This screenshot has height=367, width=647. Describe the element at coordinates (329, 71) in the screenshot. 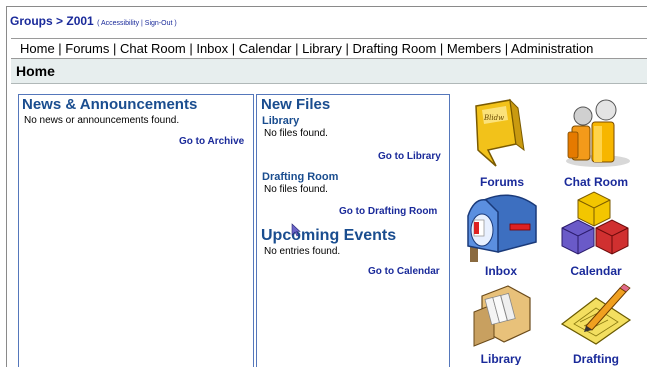

I see `page-title-bar: Home` at that location.